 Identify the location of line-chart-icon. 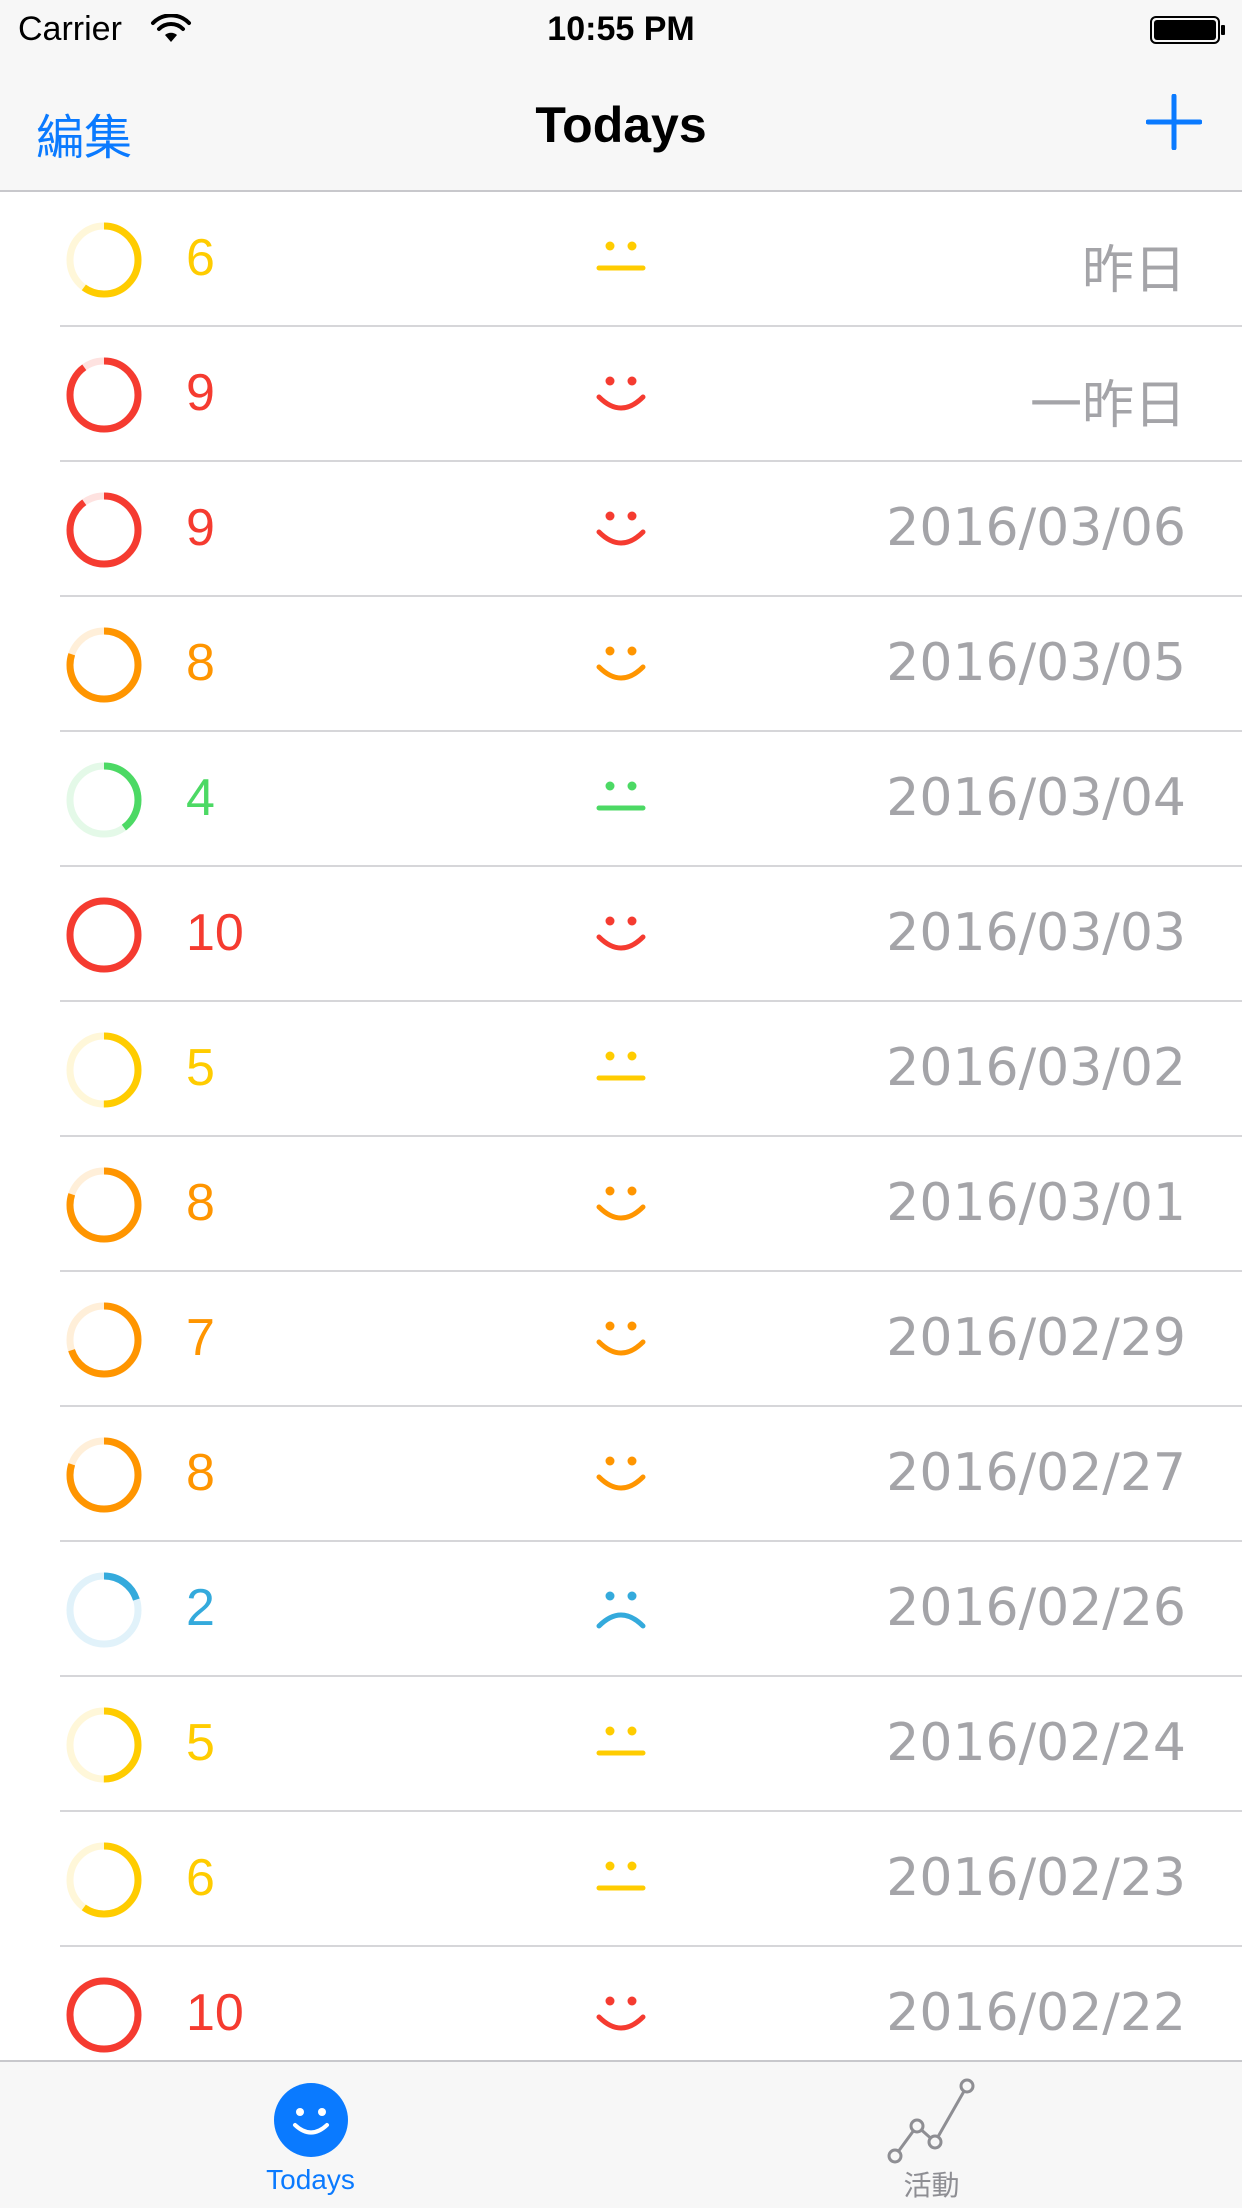
(930, 2121).